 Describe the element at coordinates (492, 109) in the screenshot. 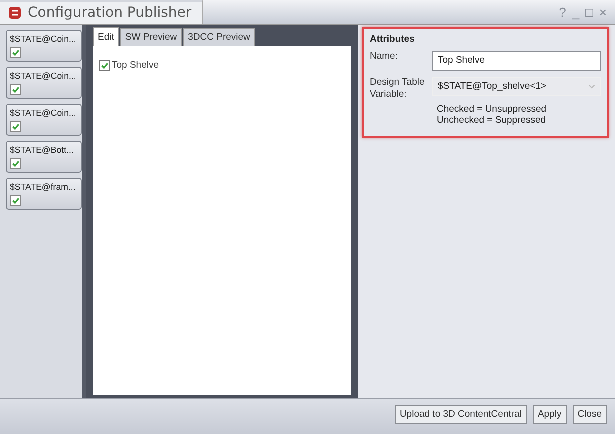

I see `note-text: Checked = Unsuppressed` at that location.